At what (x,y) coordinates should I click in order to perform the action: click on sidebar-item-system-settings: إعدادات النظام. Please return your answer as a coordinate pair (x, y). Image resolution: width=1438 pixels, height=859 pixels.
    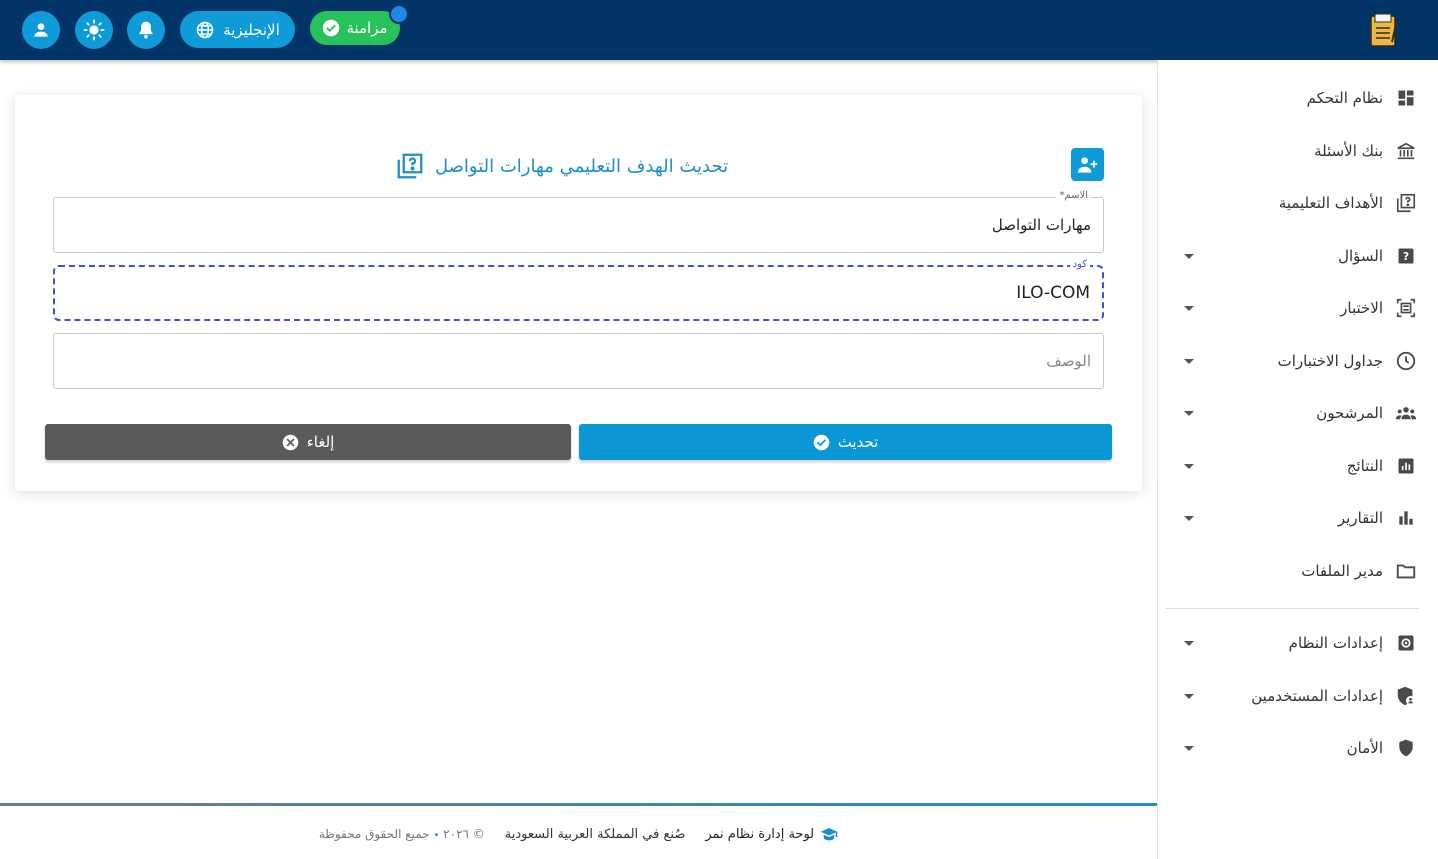
    Looking at the image, I should click on (1298, 643).